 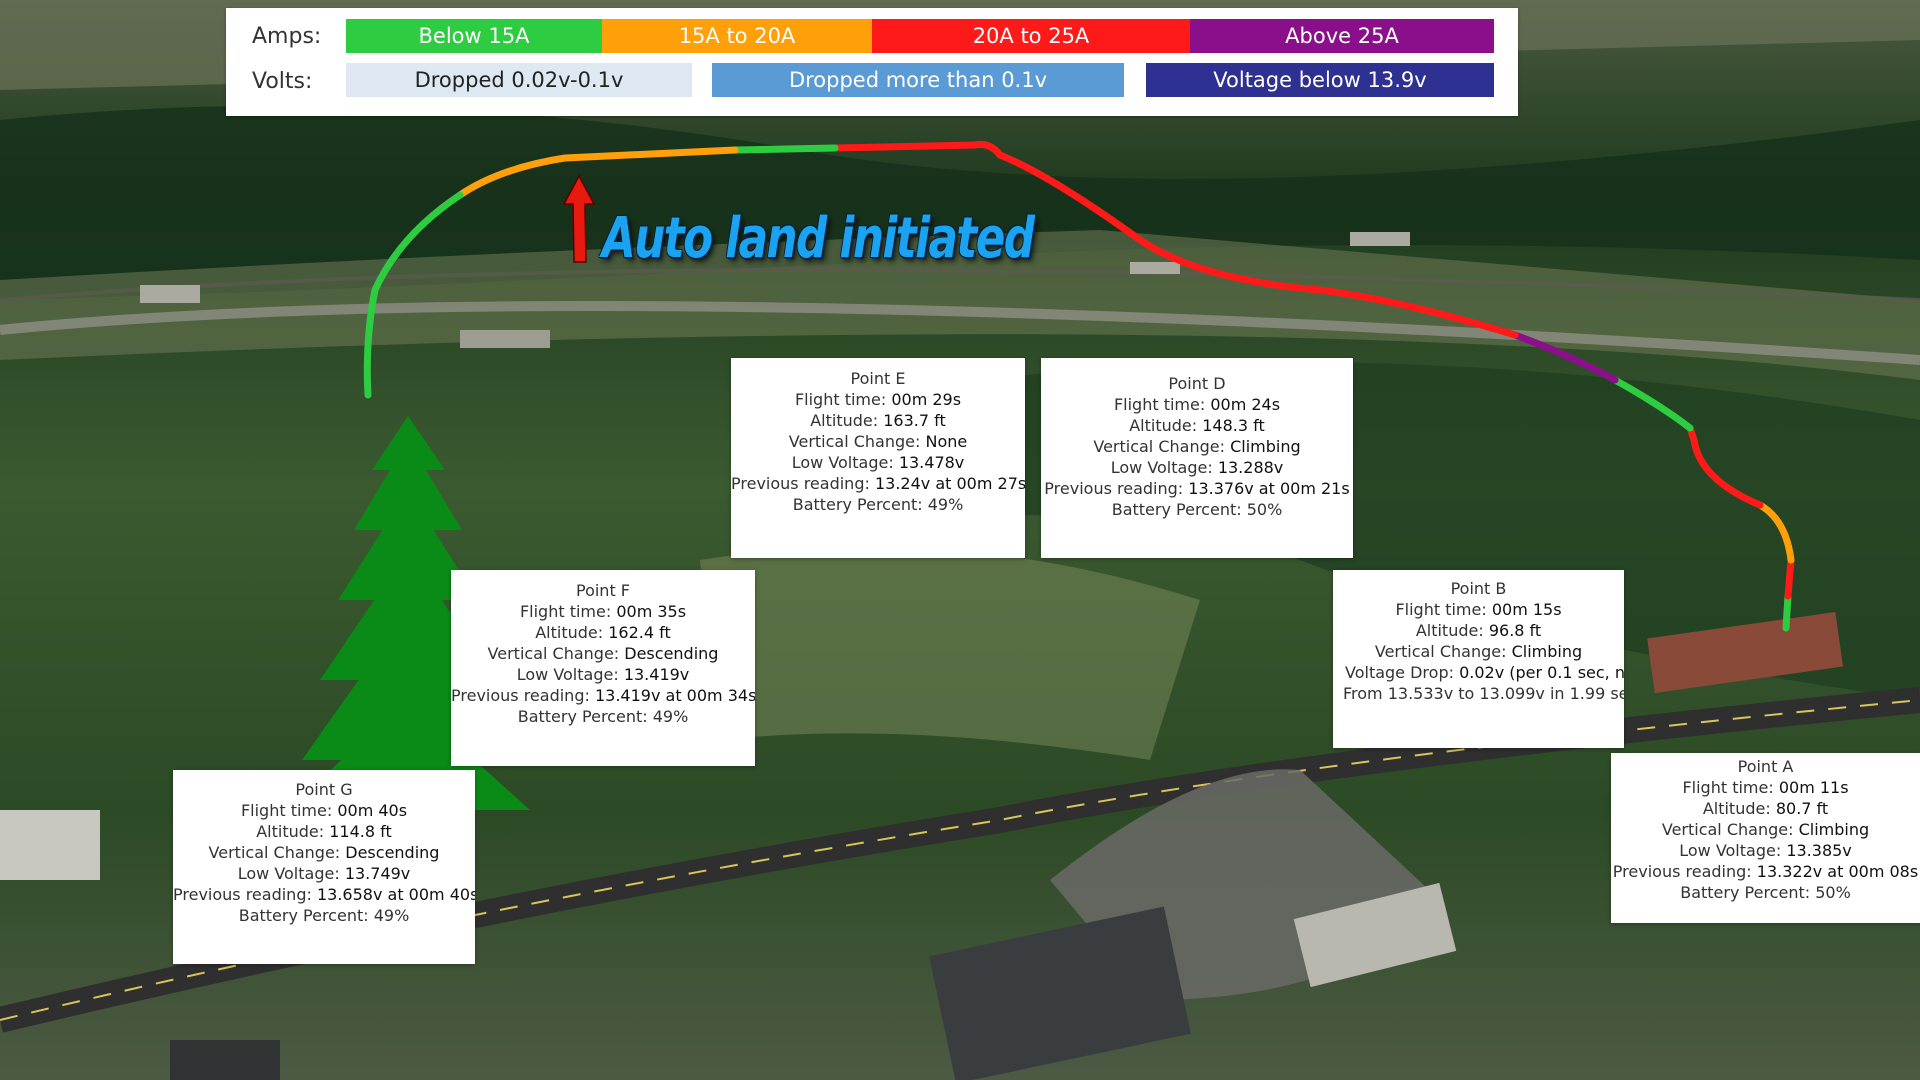 What do you see at coordinates (1478, 588) in the screenshot?
I see `point-b-title: Point B` at bounding box center [1478, 588].